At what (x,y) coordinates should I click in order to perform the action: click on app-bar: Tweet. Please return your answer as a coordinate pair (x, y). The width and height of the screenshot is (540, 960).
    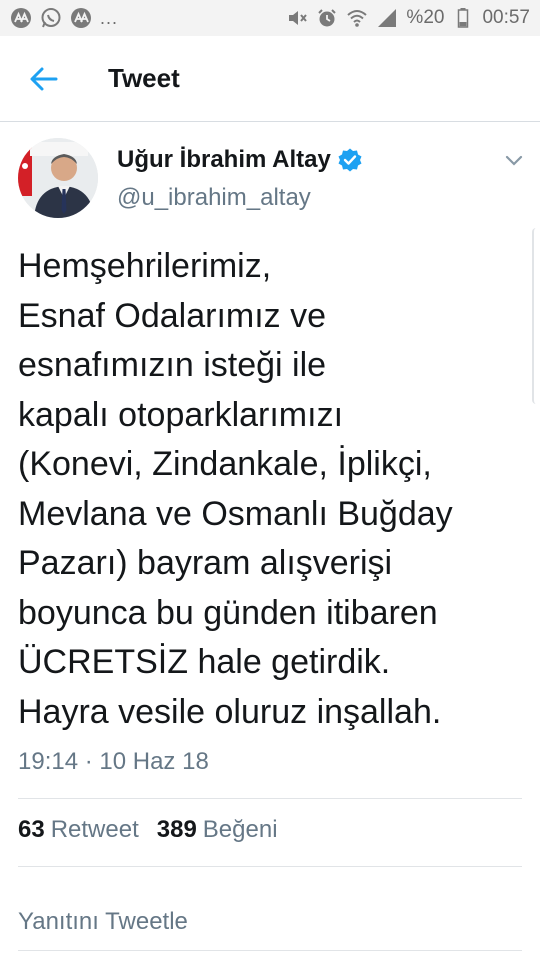
    Looking at the image, I should click on (270, 79).